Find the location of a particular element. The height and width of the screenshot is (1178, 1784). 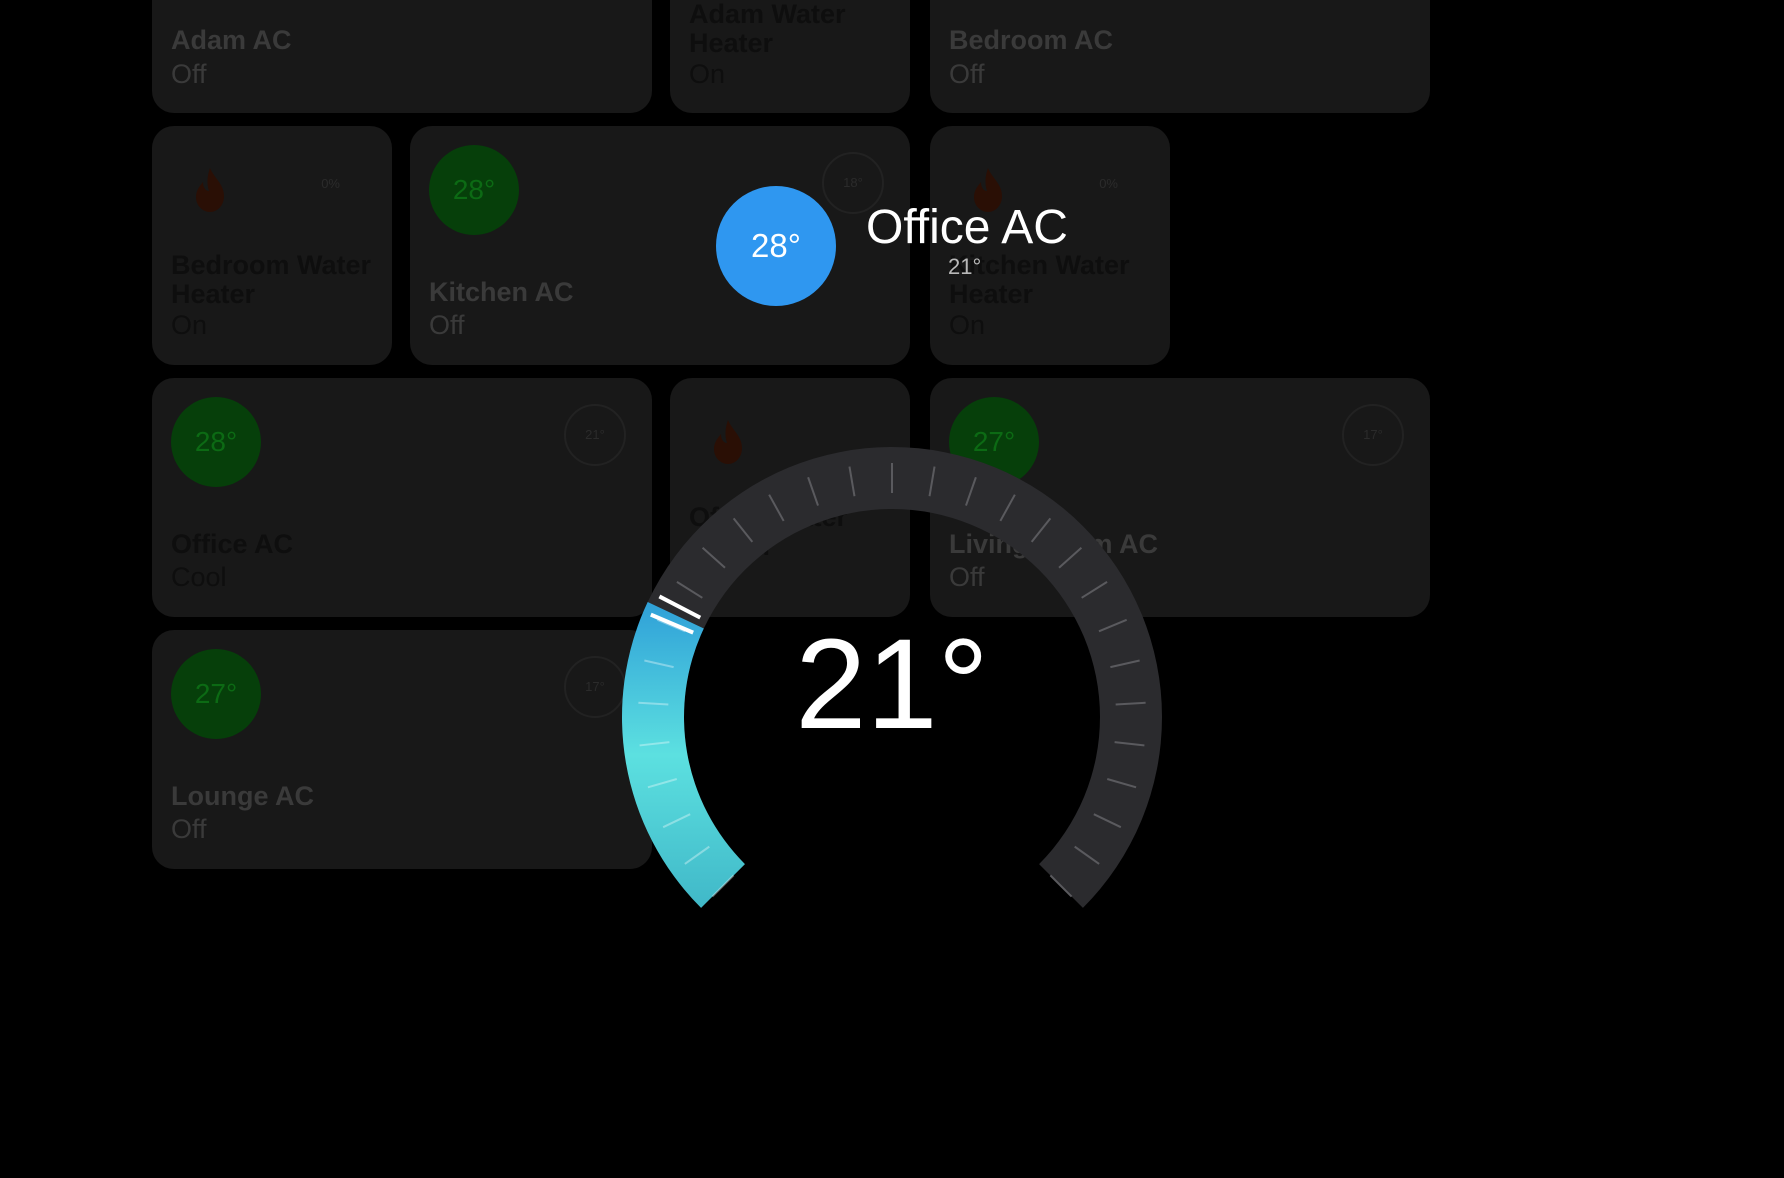

dial-temperature-value: 21° is located at coordinates (892, 684).